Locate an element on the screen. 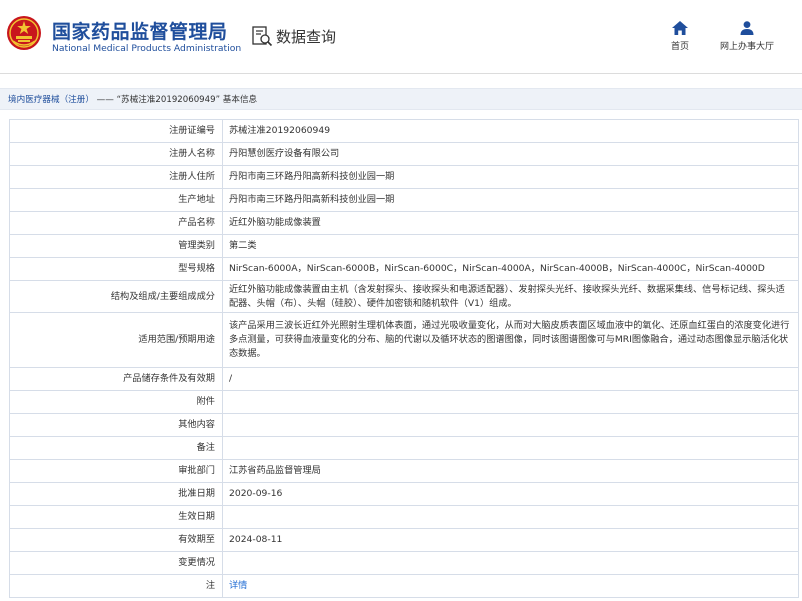 This screenshot has width=802, height=601. breadcrumb: 境内医疗器械（注册） —— “苏械注准20192060949” 基本信息 is located at coordinates (401, 99).